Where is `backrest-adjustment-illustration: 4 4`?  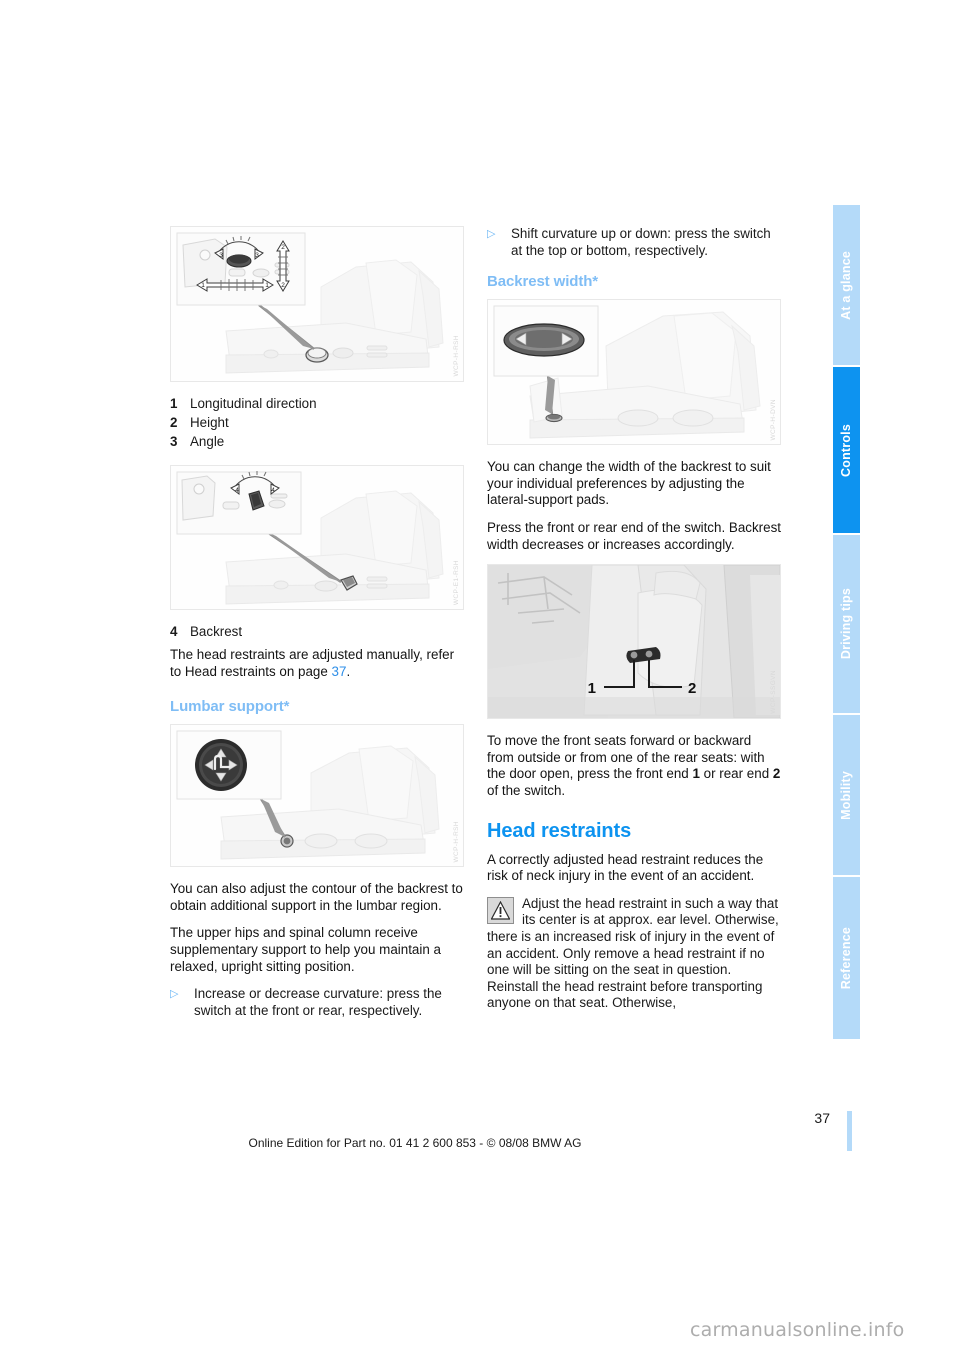
backrest-adjustment-illustration: 4 4 is located at coordinates (317, 537).